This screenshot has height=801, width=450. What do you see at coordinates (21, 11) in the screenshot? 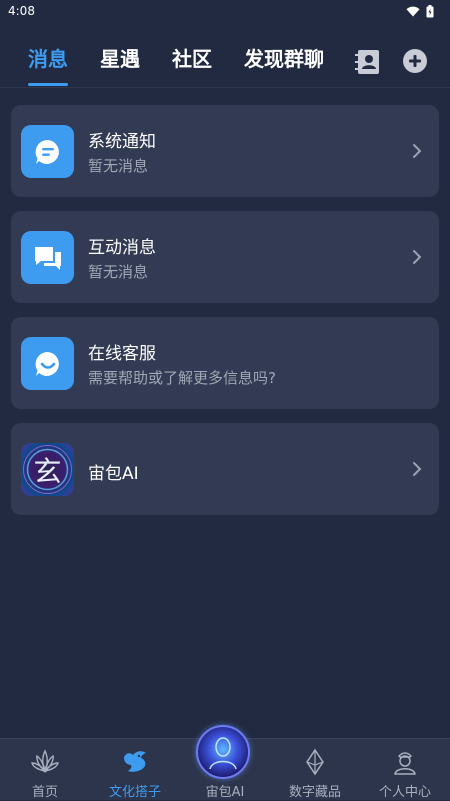
I see `status-time: 4:08` at bounding box center [21, 11].